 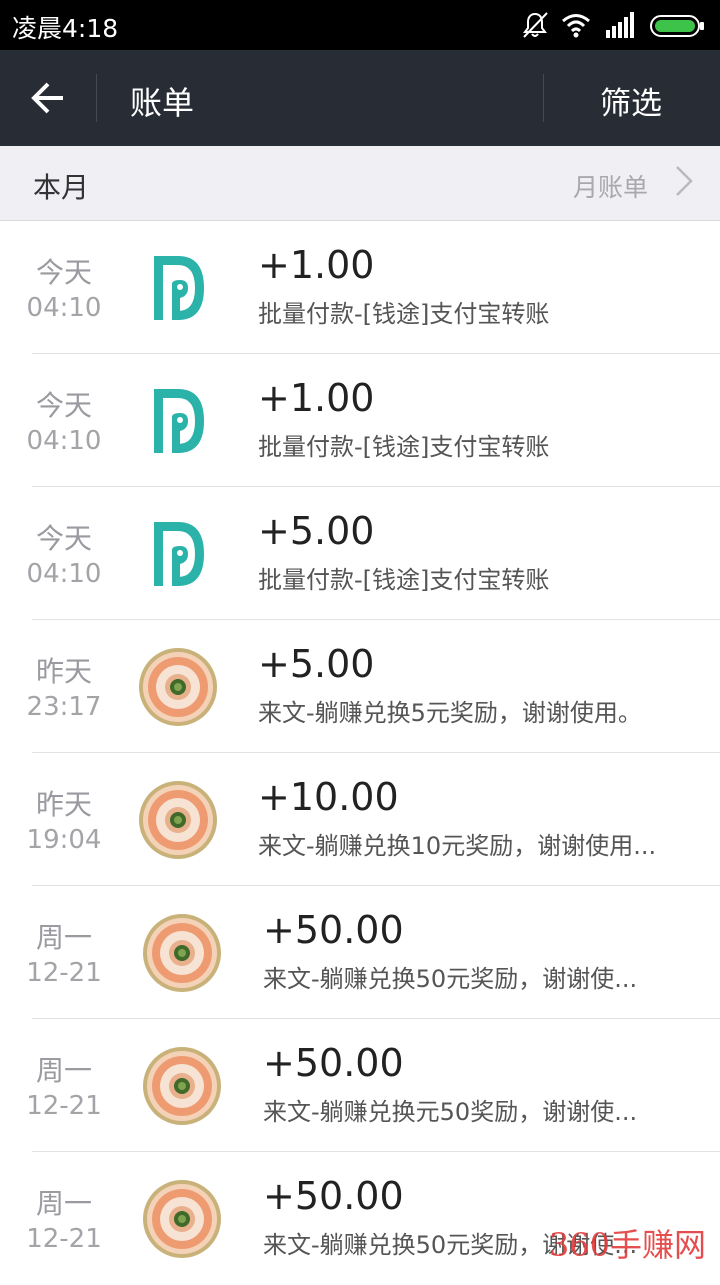 What do you see at coordinates (610, 187) in the screenshot?
I see `monthly-bill-label: 月账单` at bounding box center [610, 187].